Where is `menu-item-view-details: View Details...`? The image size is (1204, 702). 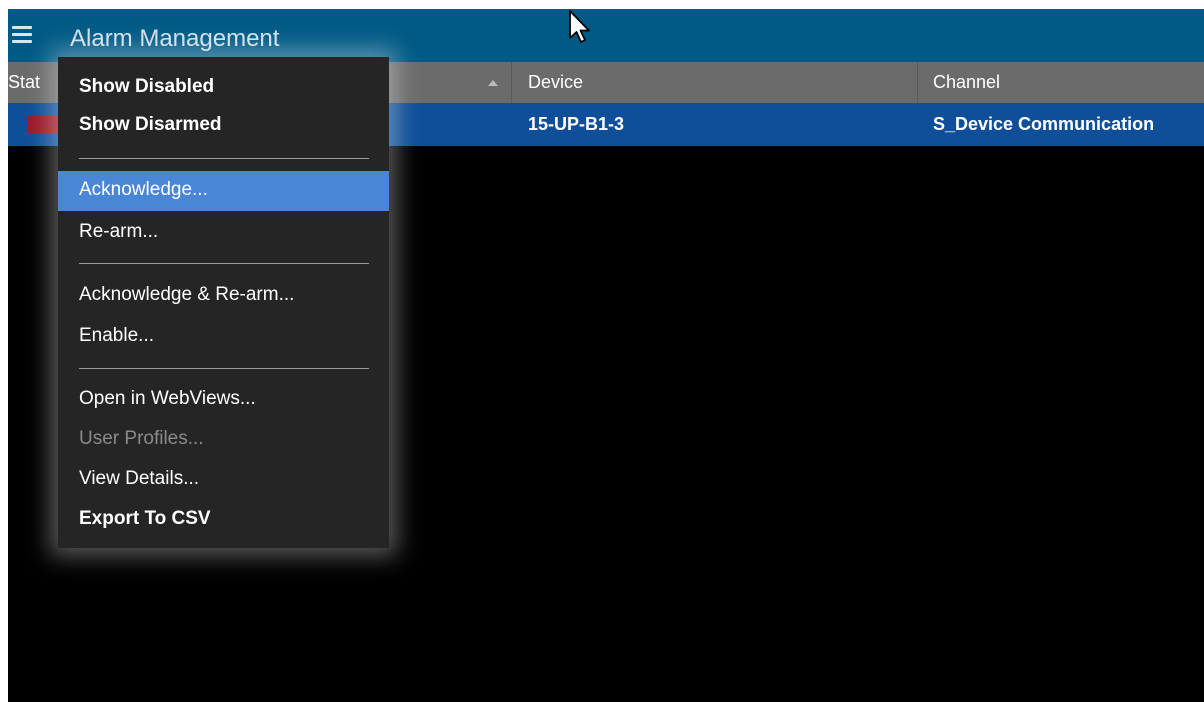 menu-item-view-details: View Details... is located at coordinates (223, 479).